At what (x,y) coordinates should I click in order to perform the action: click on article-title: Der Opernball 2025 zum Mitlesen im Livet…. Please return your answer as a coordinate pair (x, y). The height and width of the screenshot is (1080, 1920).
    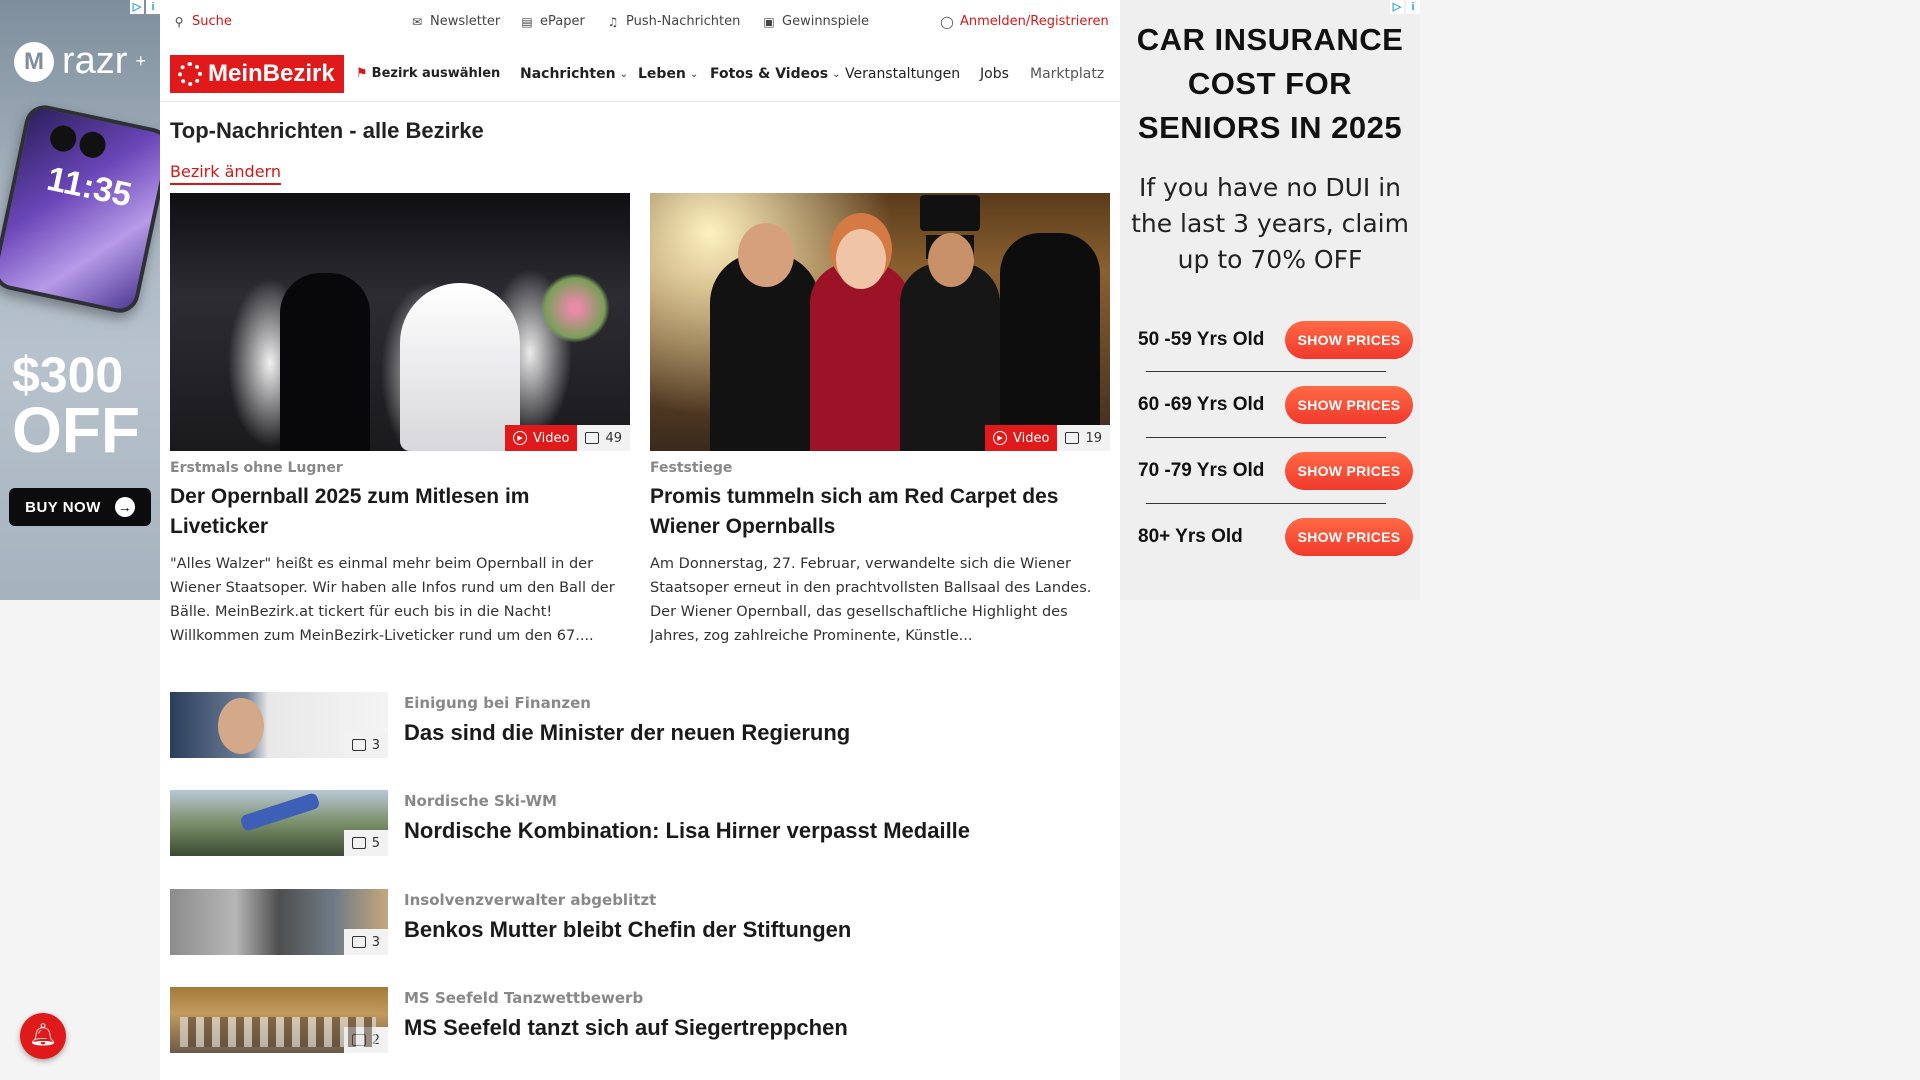
    Looking at the image, I should click on (400, 512).